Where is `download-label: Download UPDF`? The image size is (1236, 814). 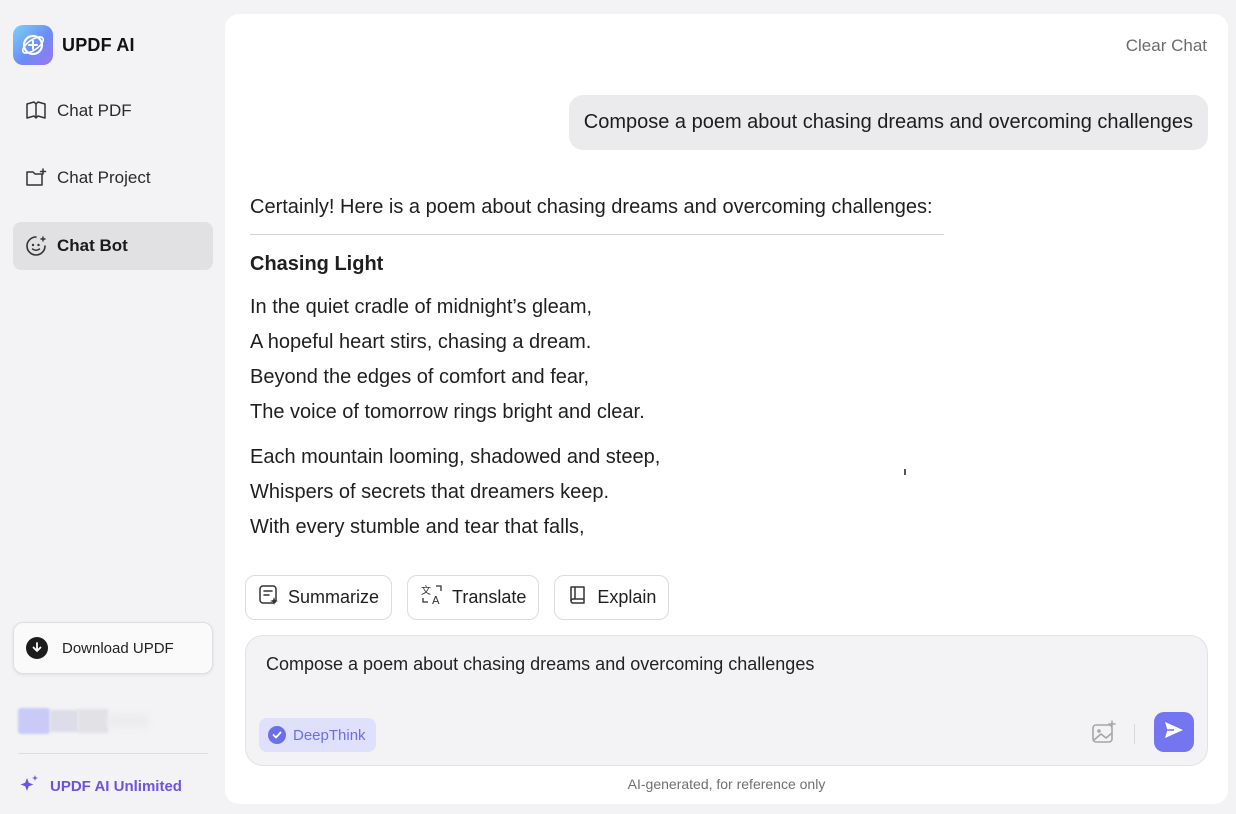
download-label: Download UPDF is located at coordinates (118, 648).